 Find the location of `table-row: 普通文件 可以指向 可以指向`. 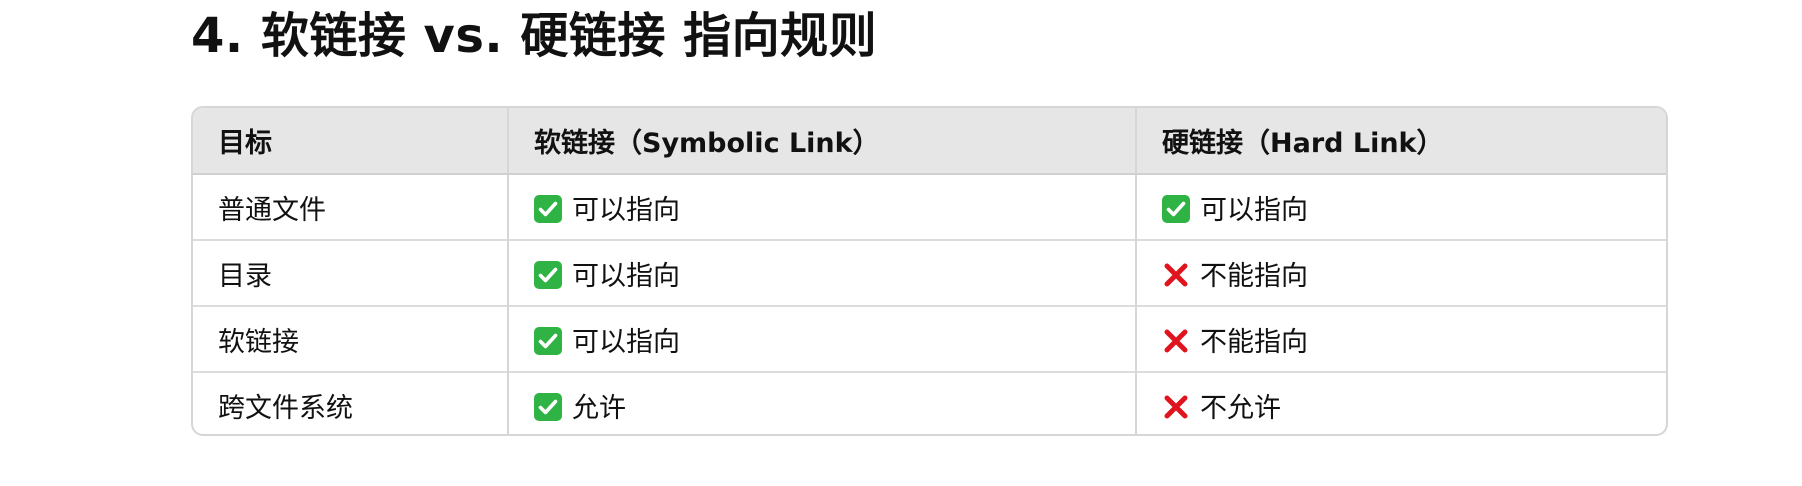

table-row: 普通文件 可以指向 可以指向 is located at coordinates (929, 207).